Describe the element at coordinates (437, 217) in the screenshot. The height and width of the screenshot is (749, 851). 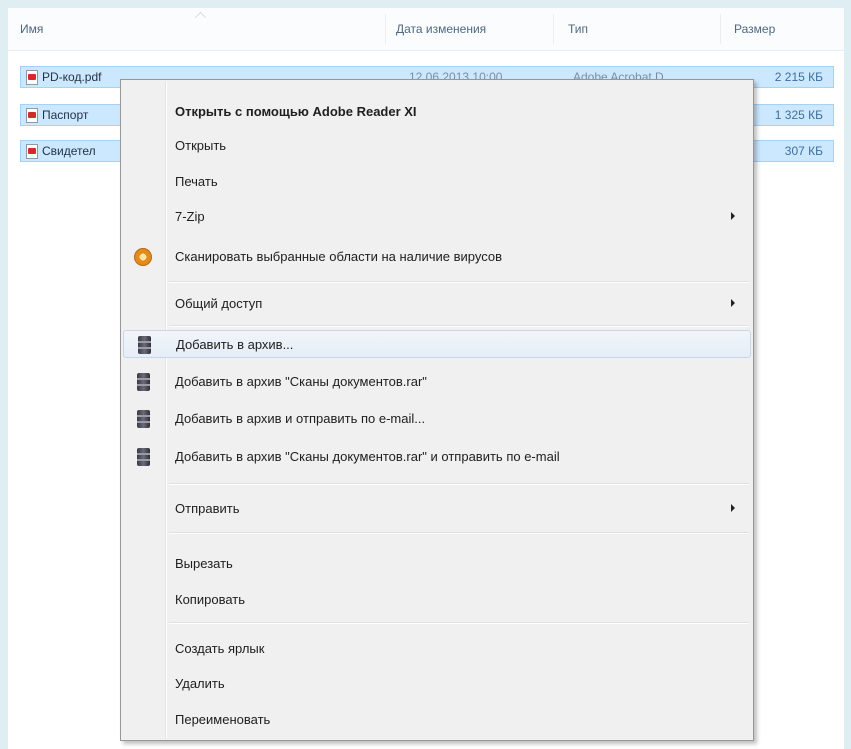
I see `menu-item-7zip: 7-Zip` at that location.